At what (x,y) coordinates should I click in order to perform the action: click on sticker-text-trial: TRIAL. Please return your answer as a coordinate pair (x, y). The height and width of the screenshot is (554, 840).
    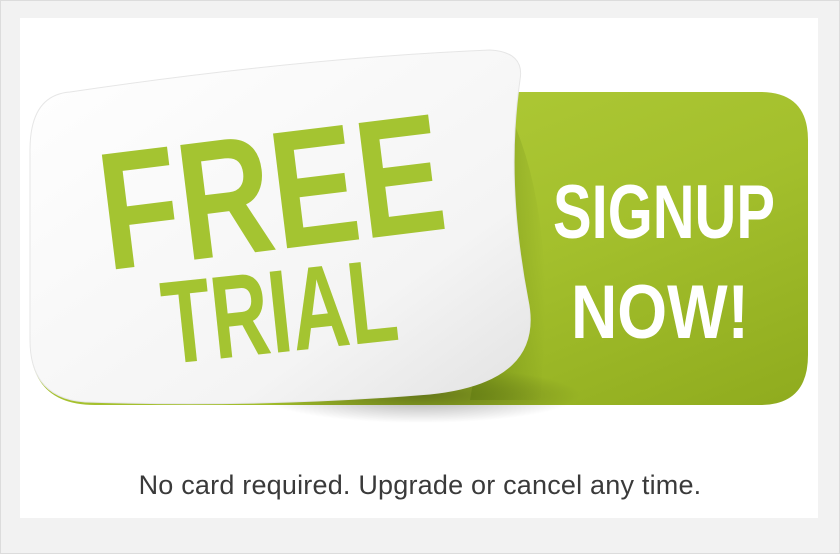
    Looking at the image, I should click on (280, 312).